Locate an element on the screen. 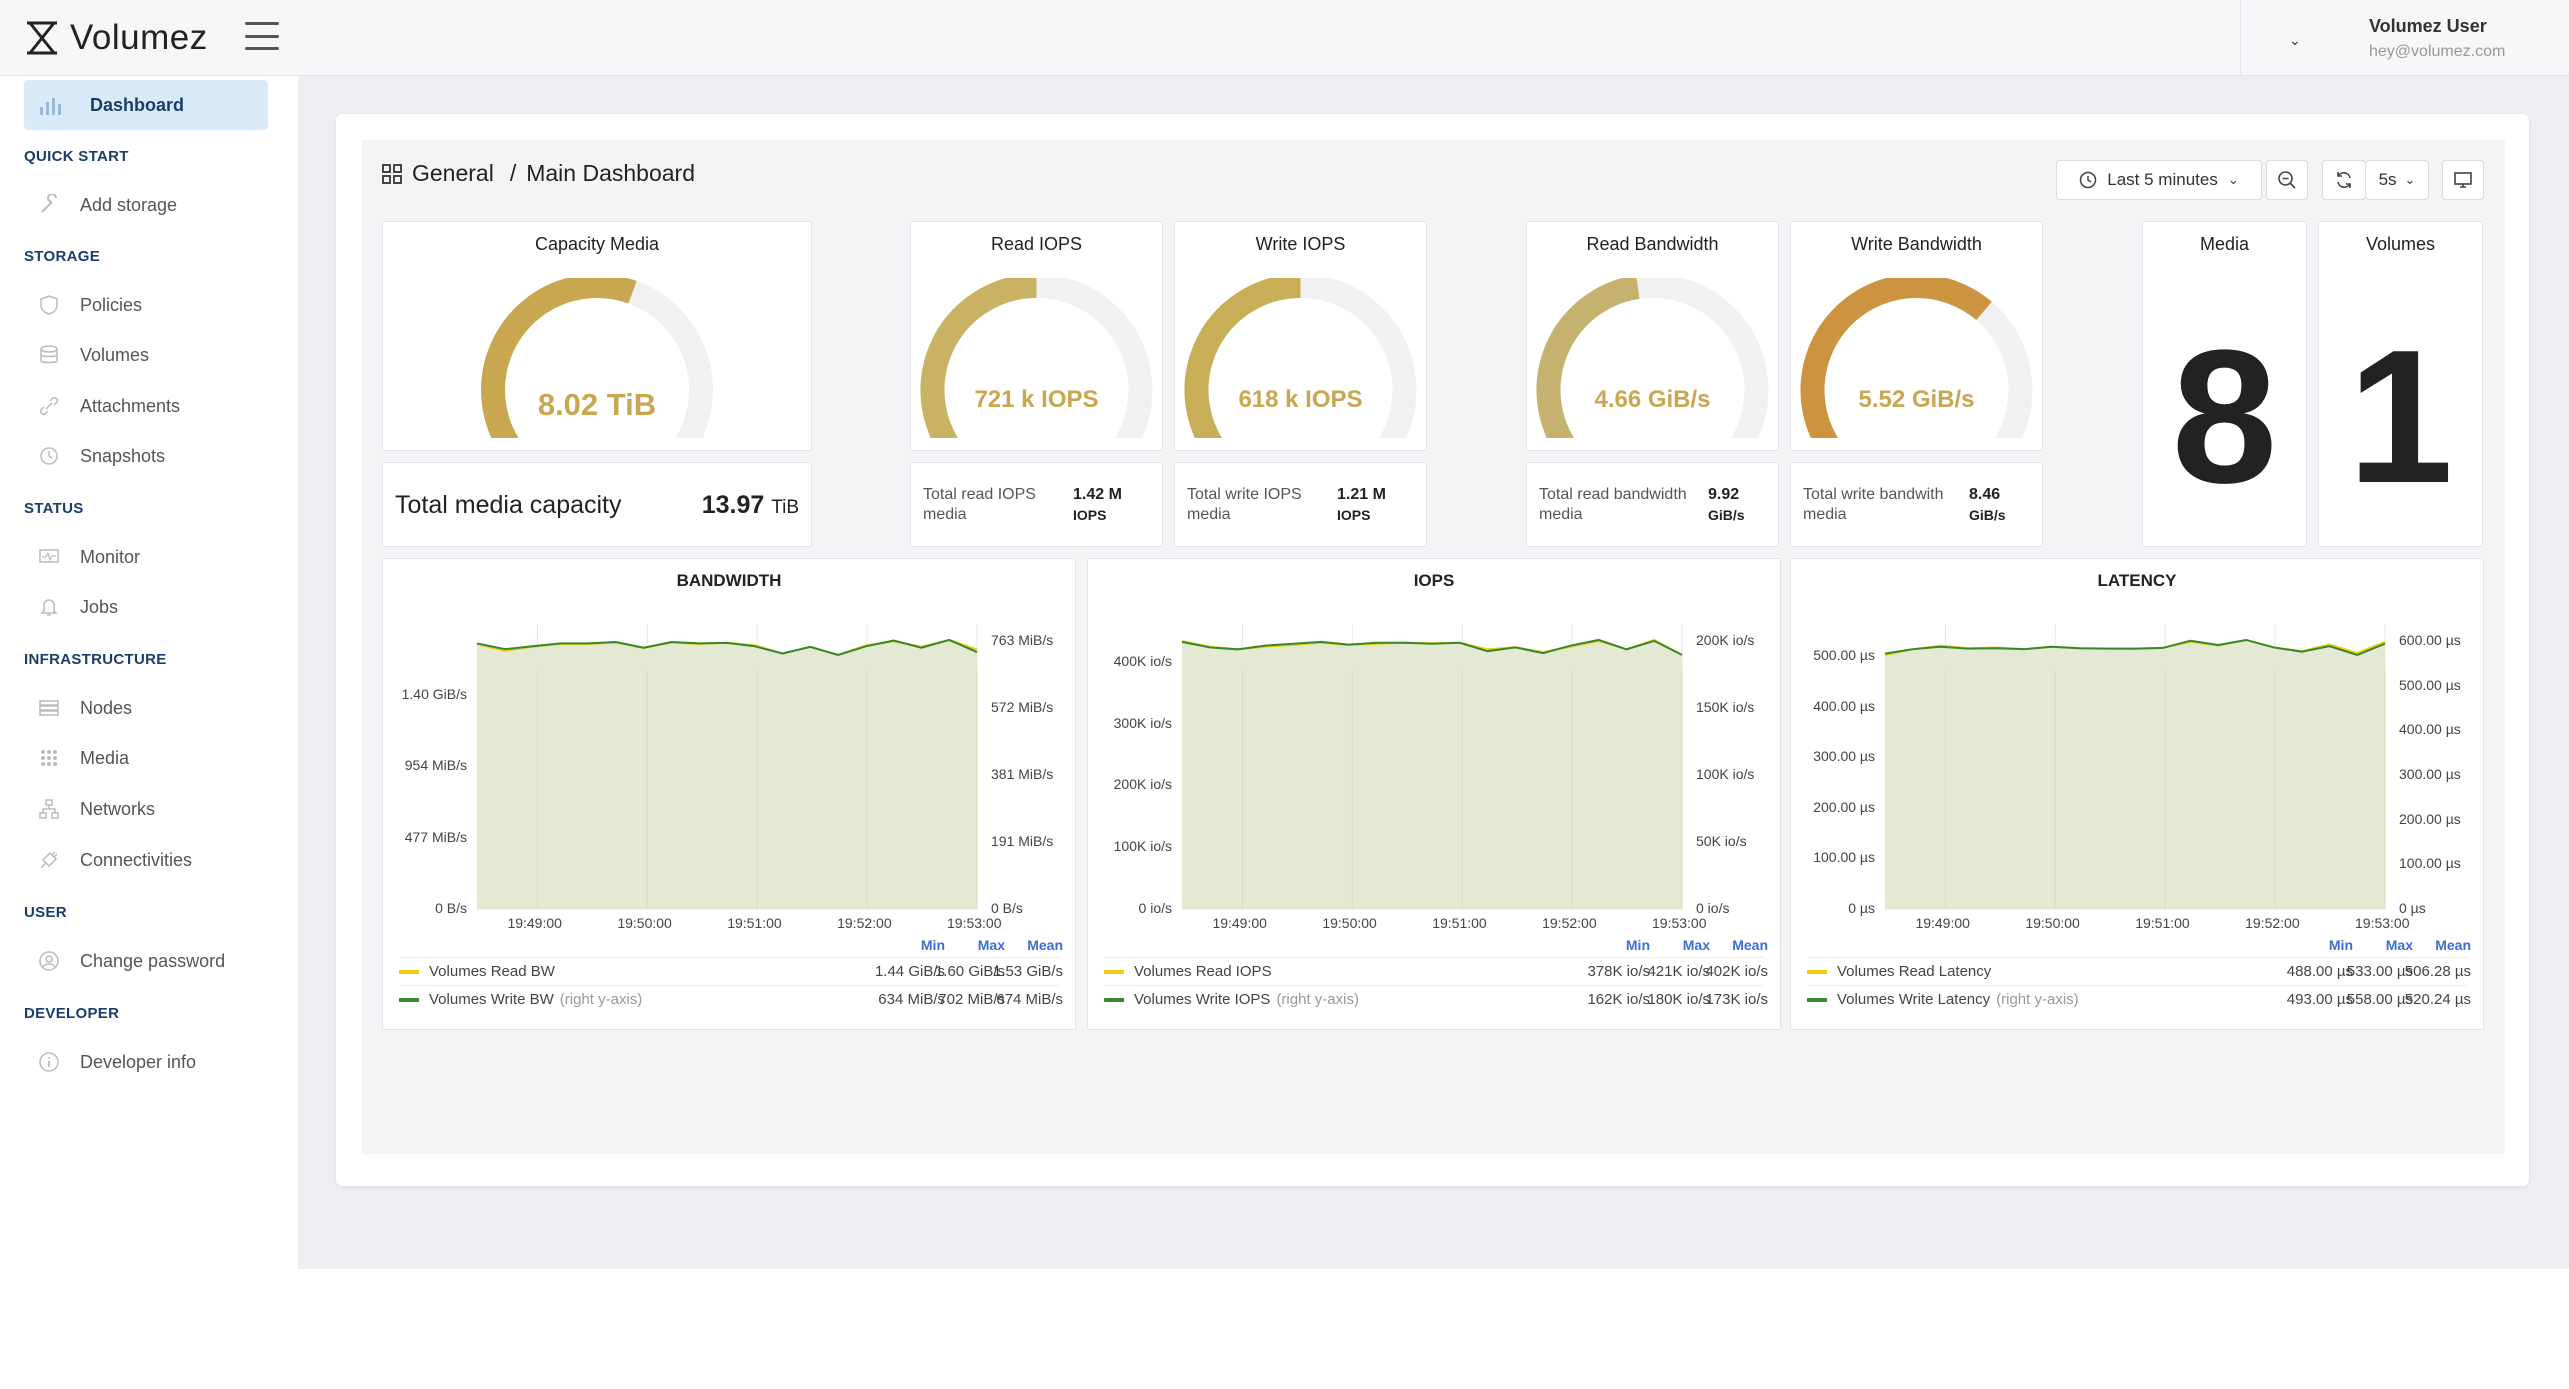 The image size is (2569, 1389). legend-stat-value: 180K io/s is located at coordinates (1678, 999).